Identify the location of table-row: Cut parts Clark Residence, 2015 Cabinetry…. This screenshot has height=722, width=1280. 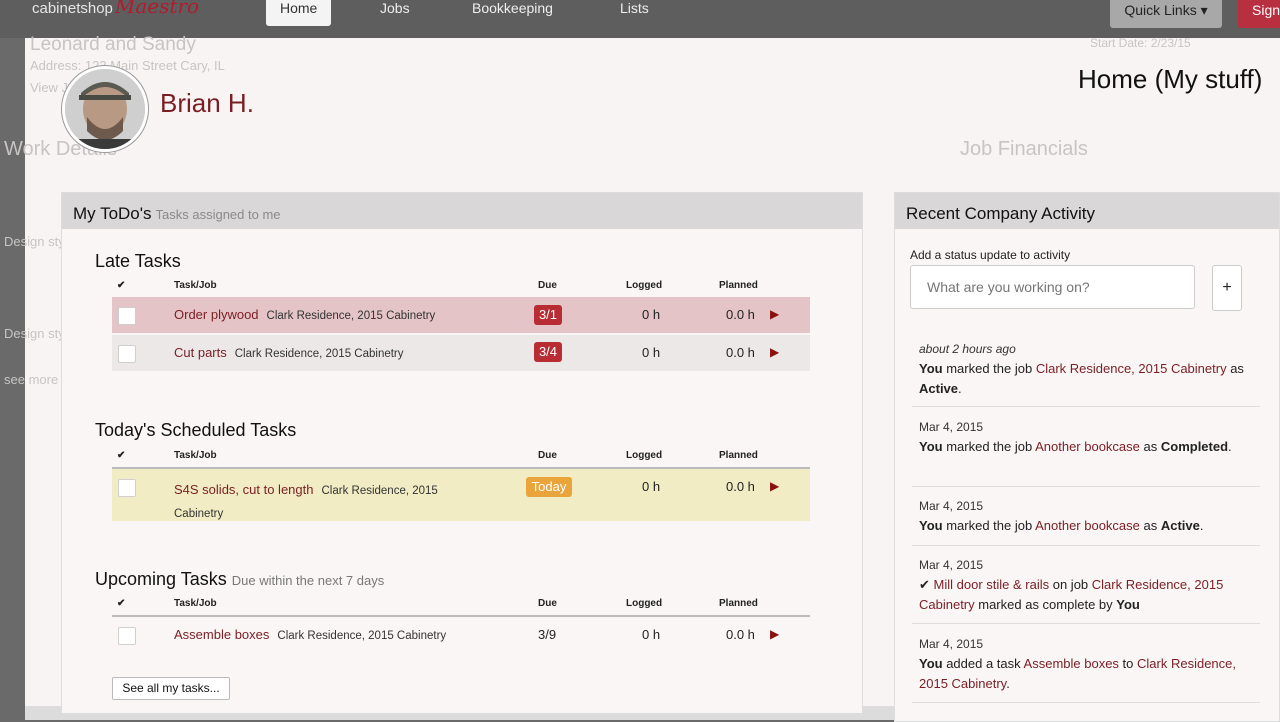
(461, 353).